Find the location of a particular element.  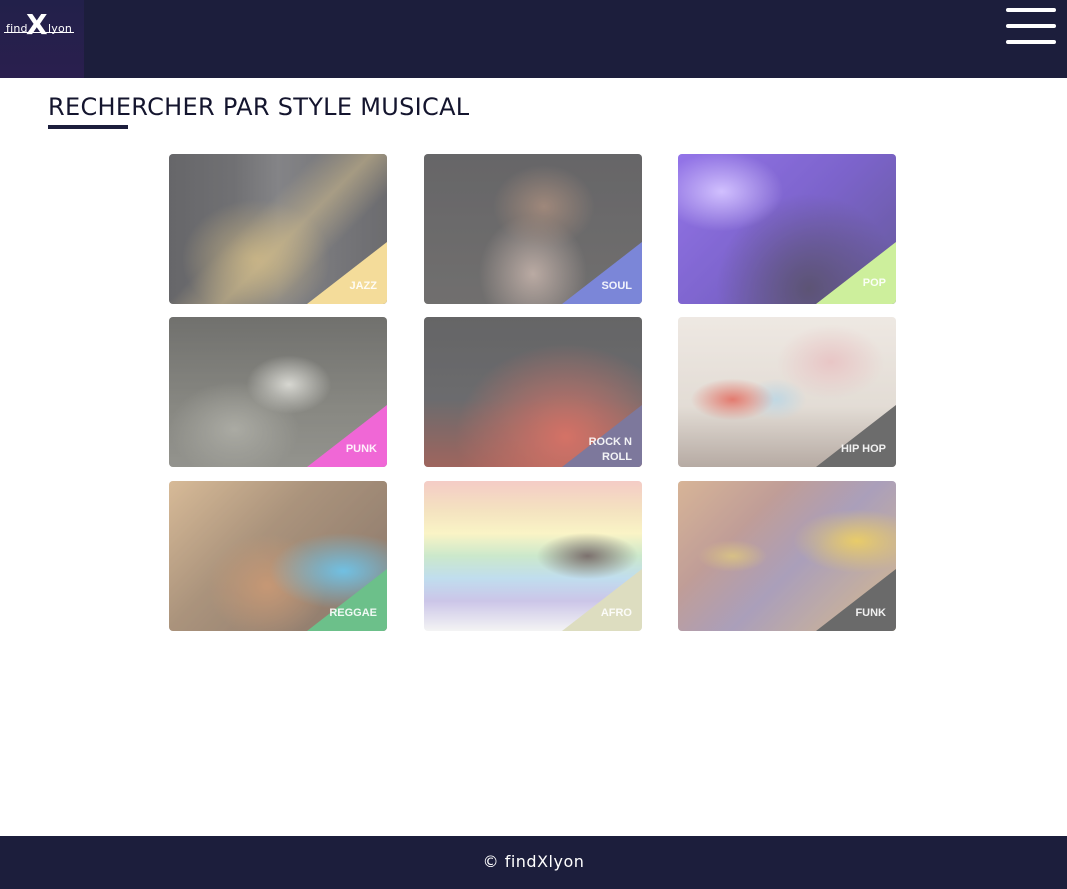

style-card-hip-hop: HIP HOP is located at coordinates (787, 392).